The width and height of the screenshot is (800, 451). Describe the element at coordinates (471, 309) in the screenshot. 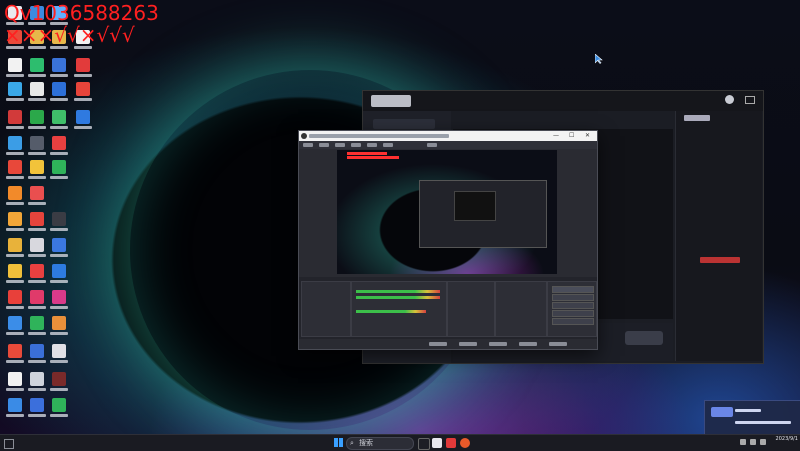

I see `transitions-dock` at that location.